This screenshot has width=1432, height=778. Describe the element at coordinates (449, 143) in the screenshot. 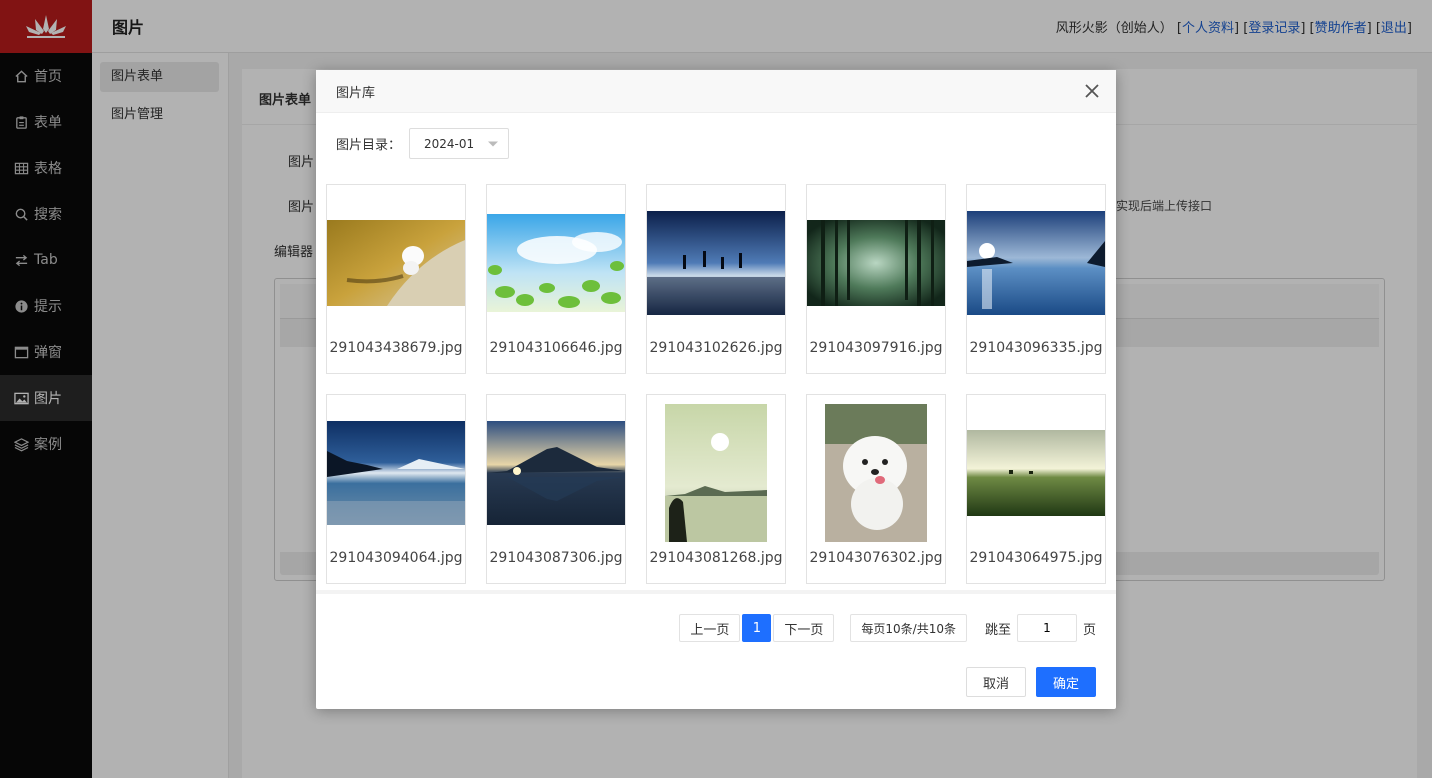

I see `directory-value: 2024-01` at that location.